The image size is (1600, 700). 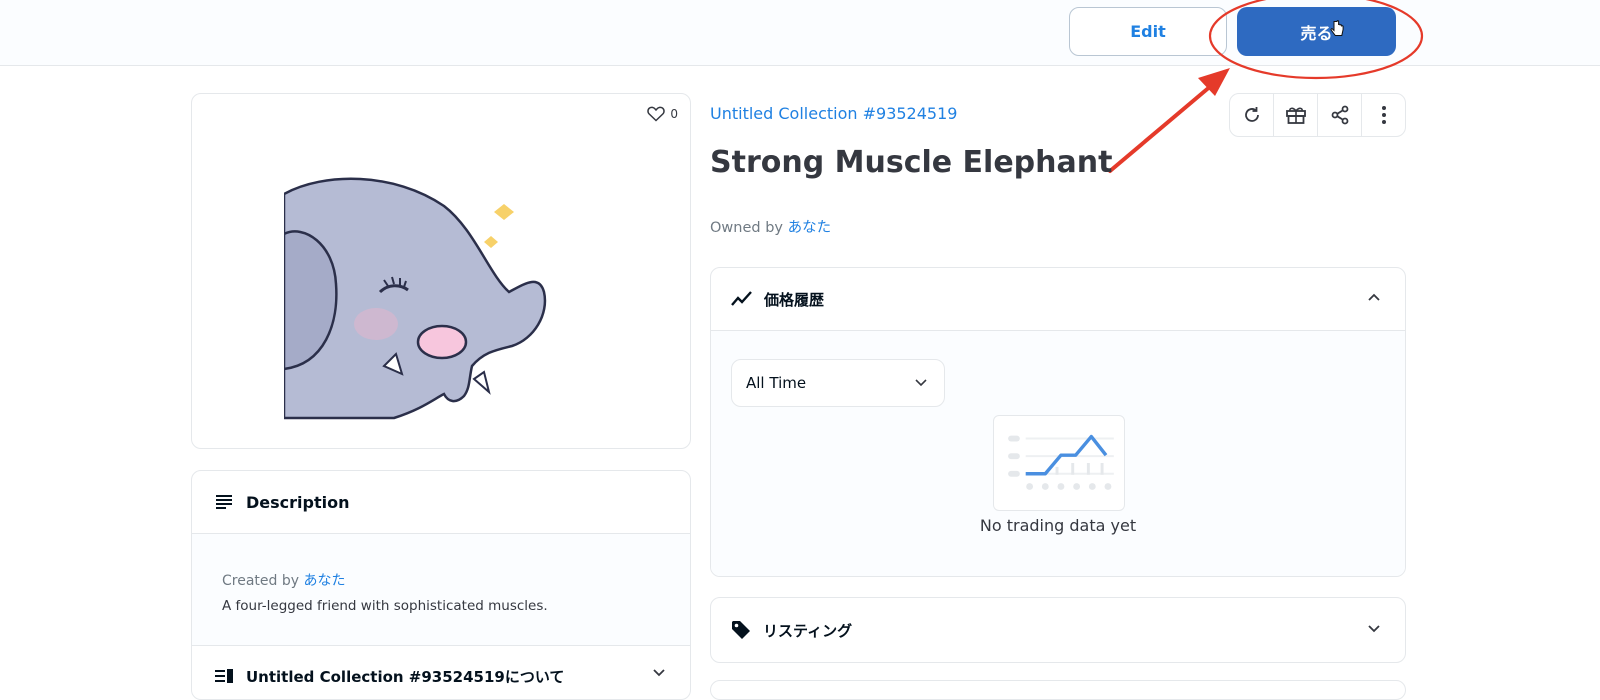 What do you see at coordinates (794, 299) in the screenshot?
I see `price-history-title: 価格履歴` at bounding box center [794, 299].